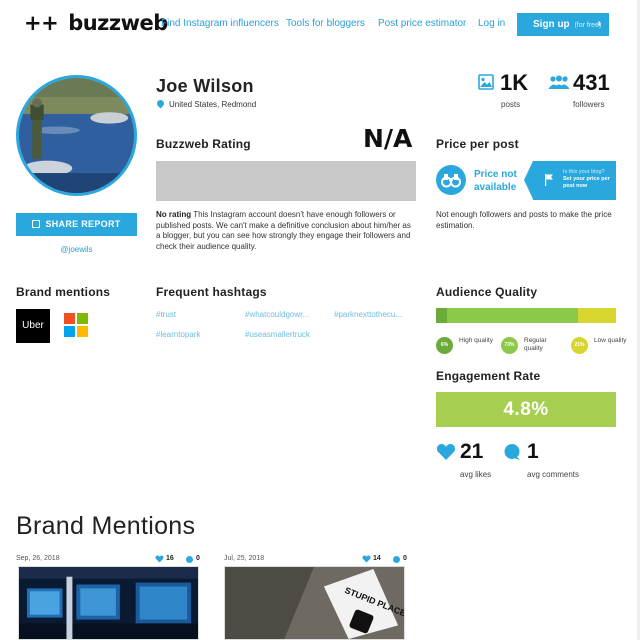  What do you see at coordinates (559, 82) in the screenshot?
I see `followers-icon` at bounding box center [559, 82].